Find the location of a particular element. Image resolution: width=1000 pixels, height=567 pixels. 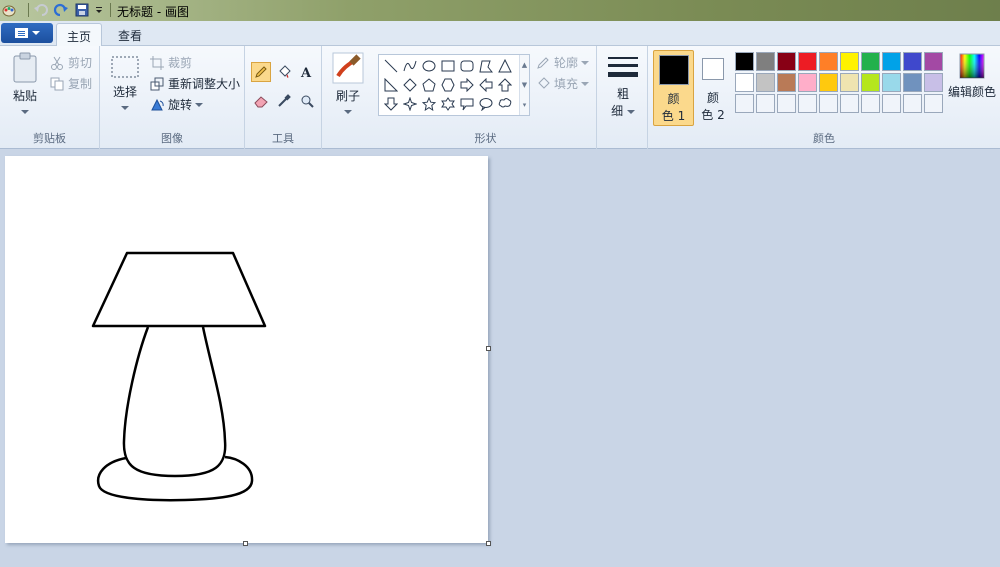

color1-button: 颜 色 1 is located at coordinates (673, 88).